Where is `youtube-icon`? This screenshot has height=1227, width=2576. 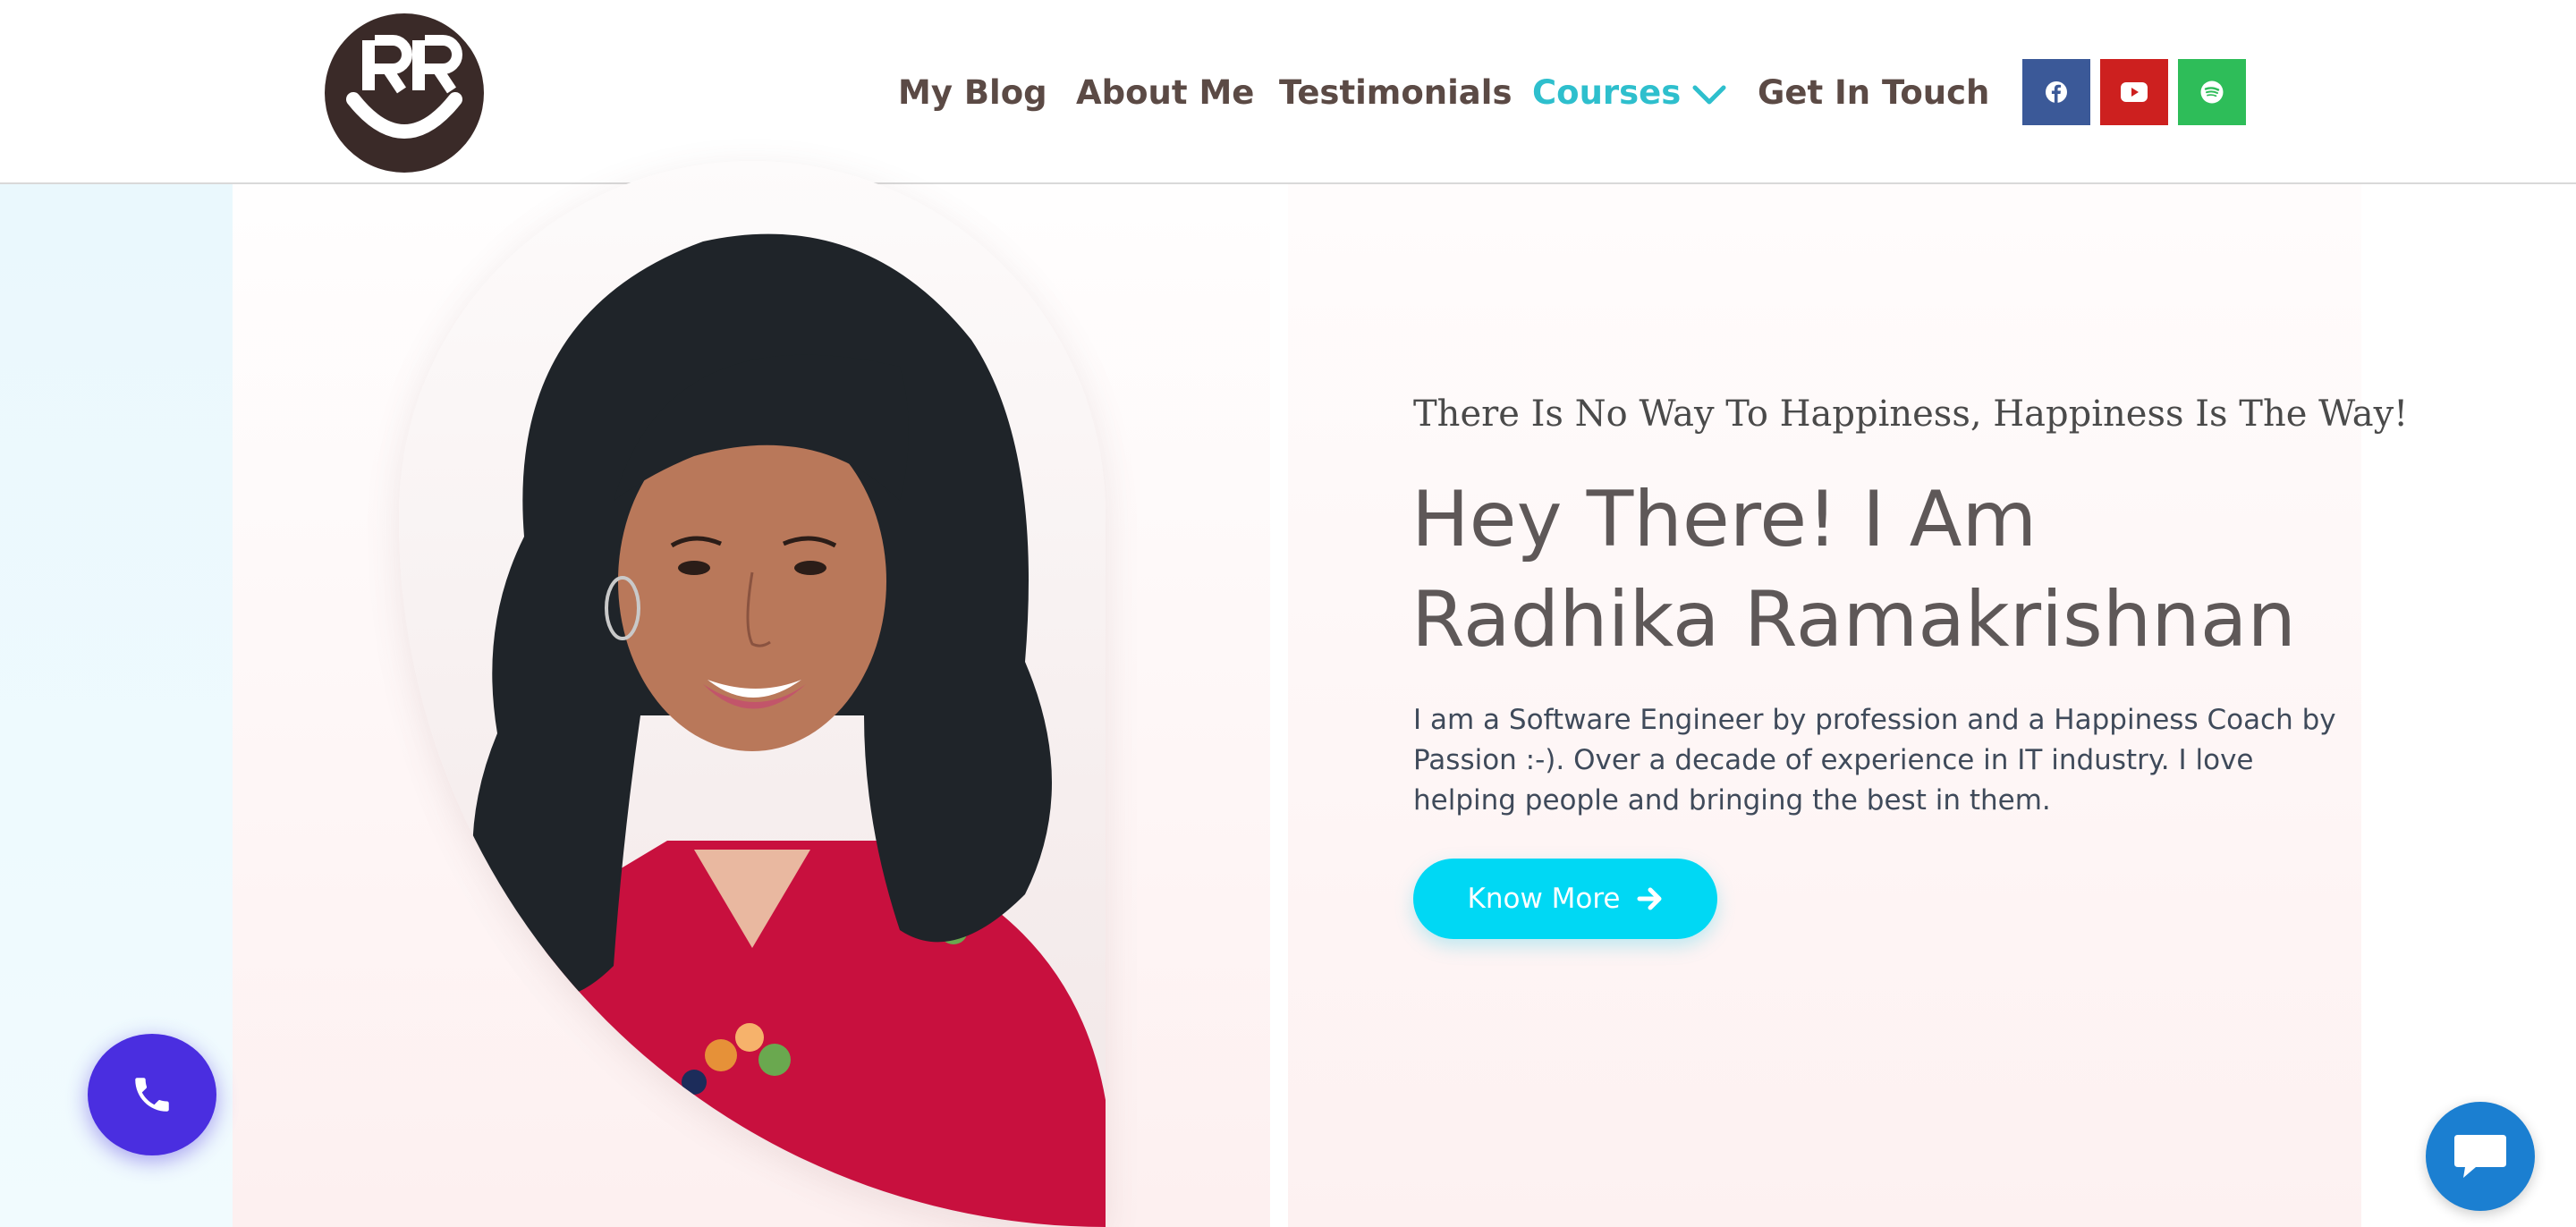
youtube-icon is located at coordinates (2134, 92).